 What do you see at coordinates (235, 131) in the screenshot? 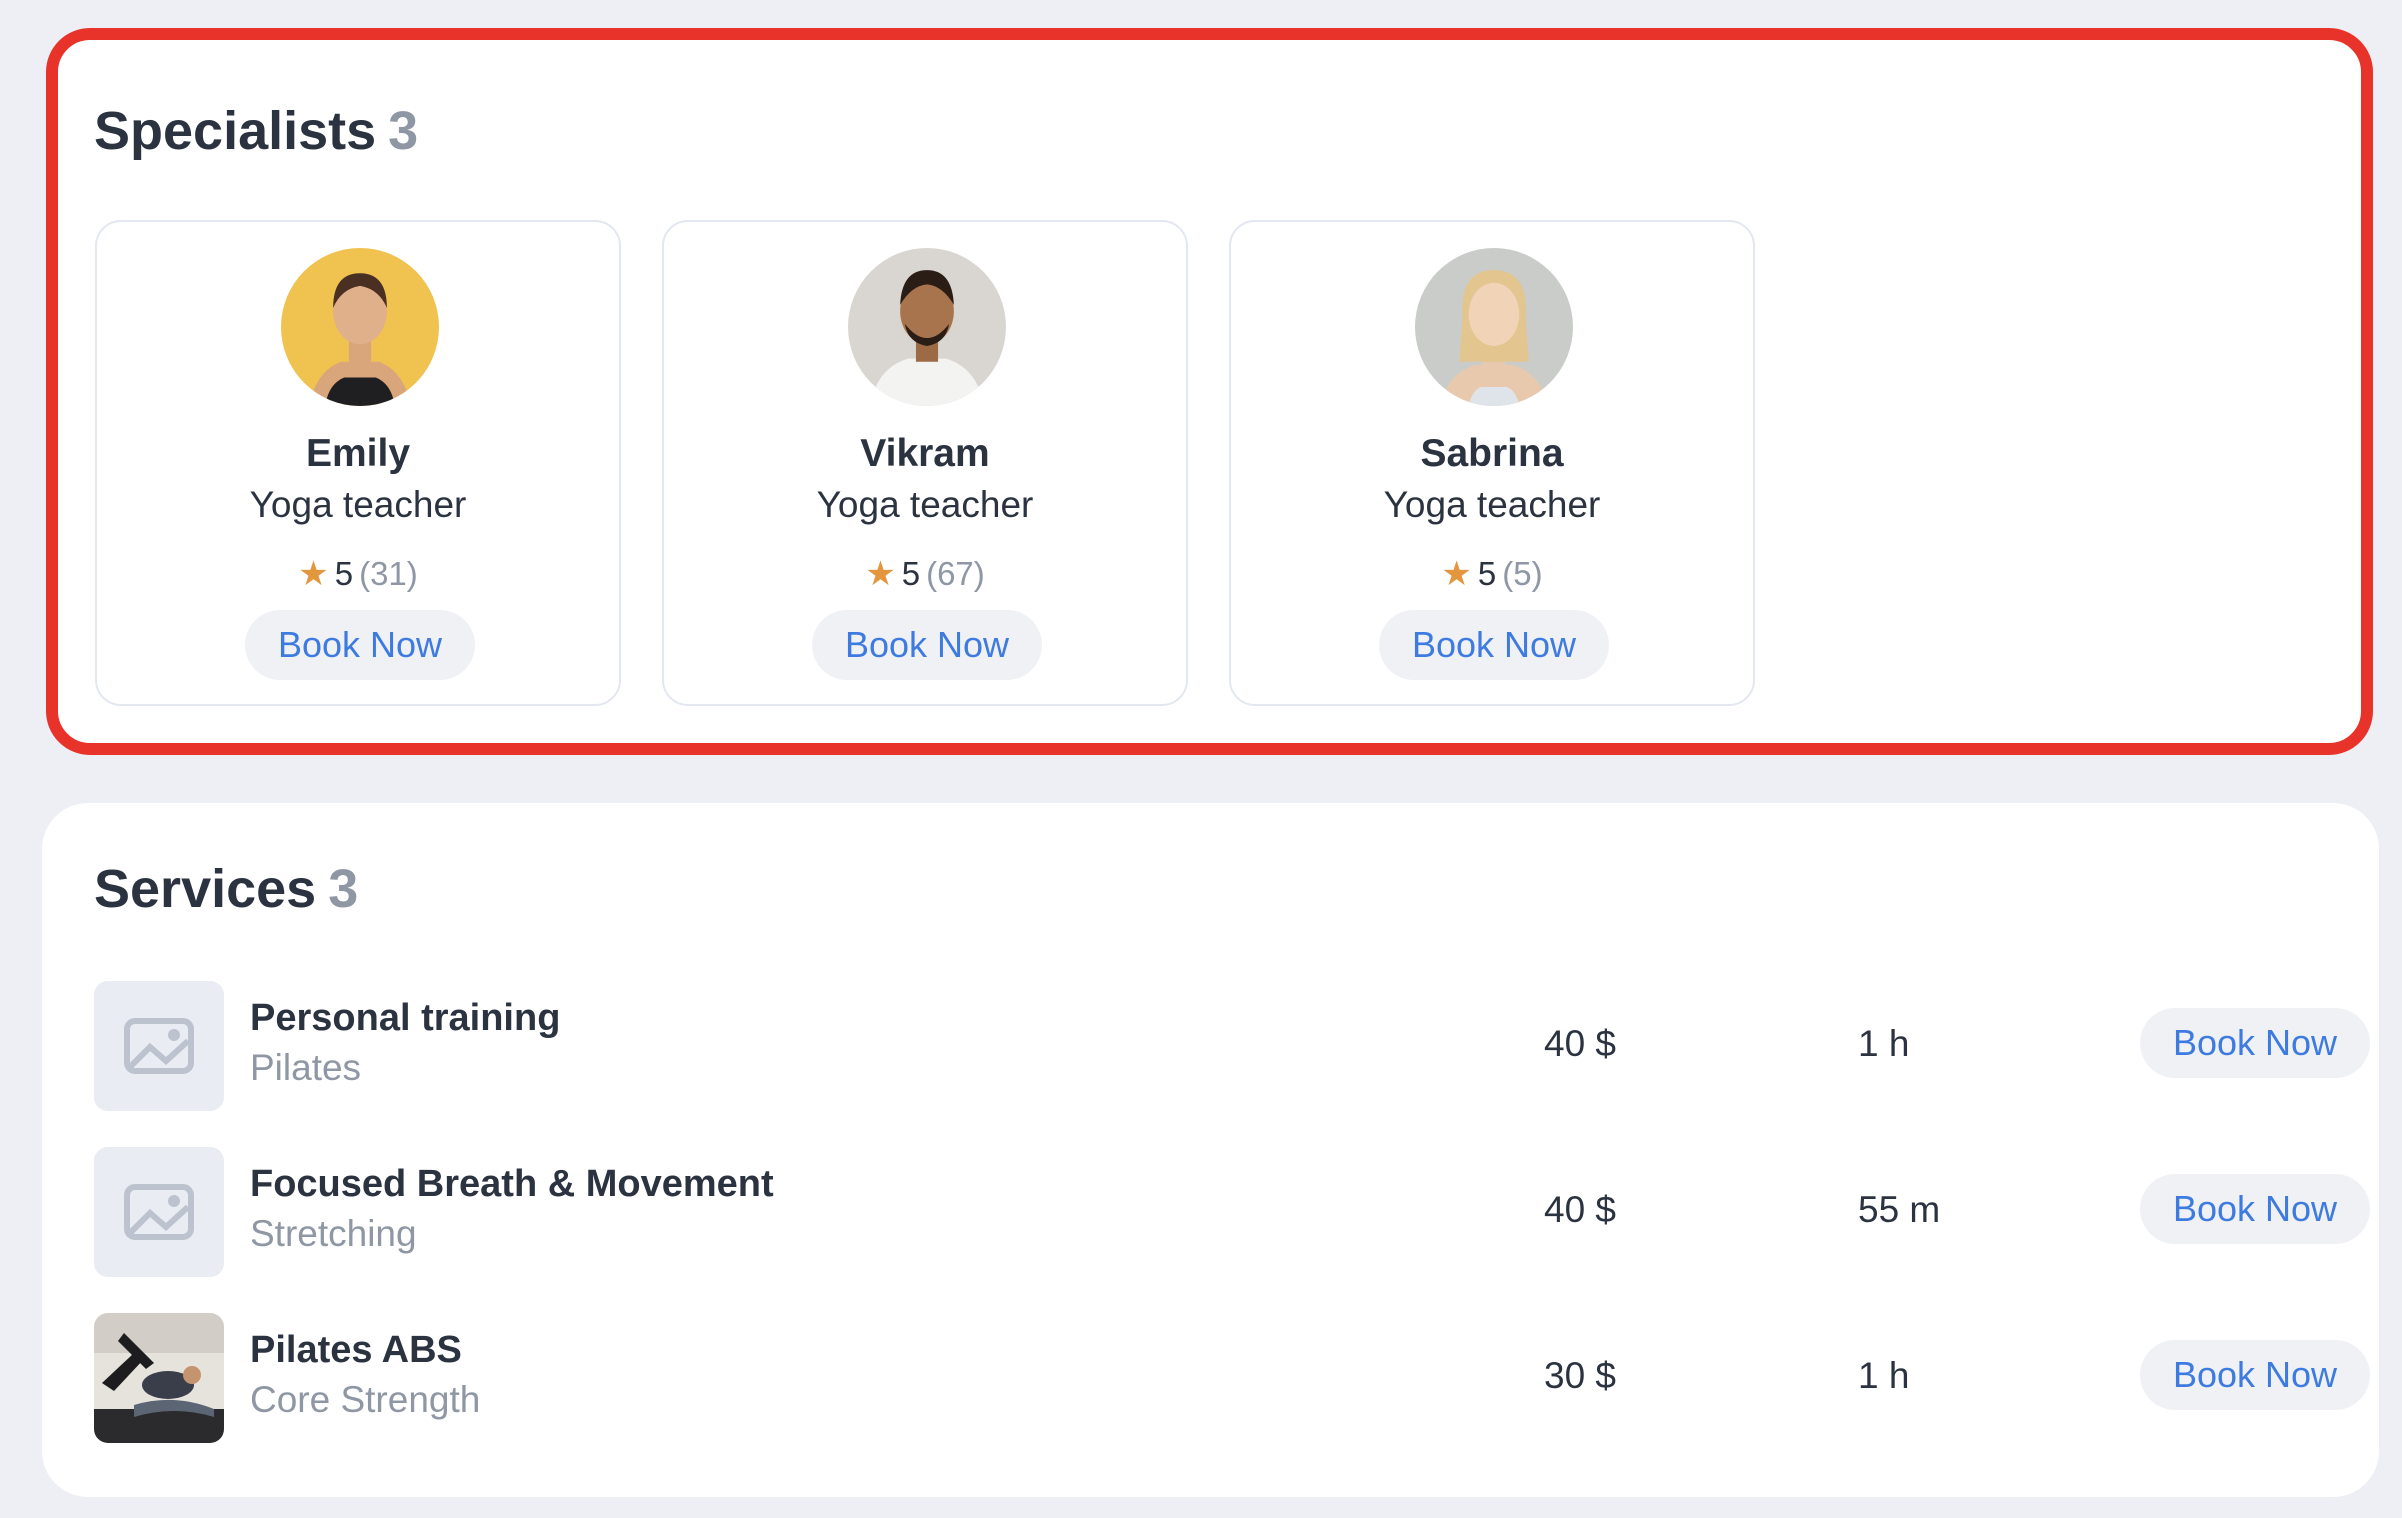
I see `specialists-title-label: Specialists` at bounding box center [235, 131].